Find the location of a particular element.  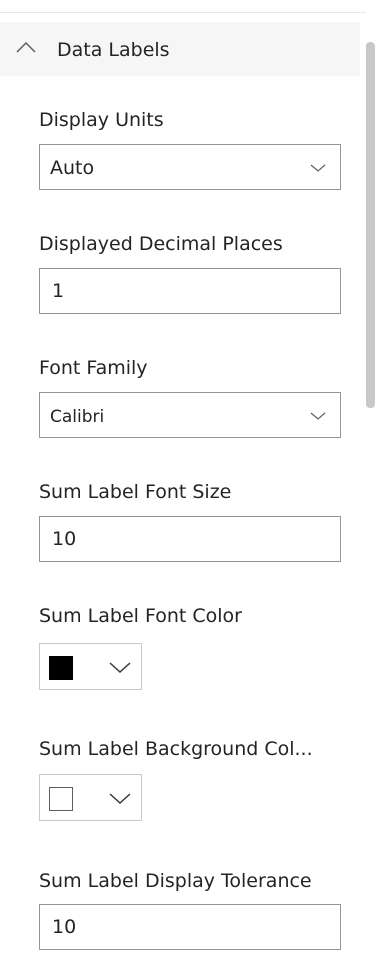

font-family-value: Calibri is located at coordinates (77, 417).